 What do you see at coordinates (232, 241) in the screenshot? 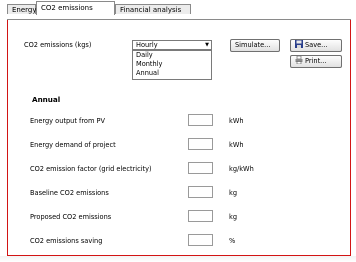
I see `unit-emissions-saving: %` at bounding box center [232, 241].